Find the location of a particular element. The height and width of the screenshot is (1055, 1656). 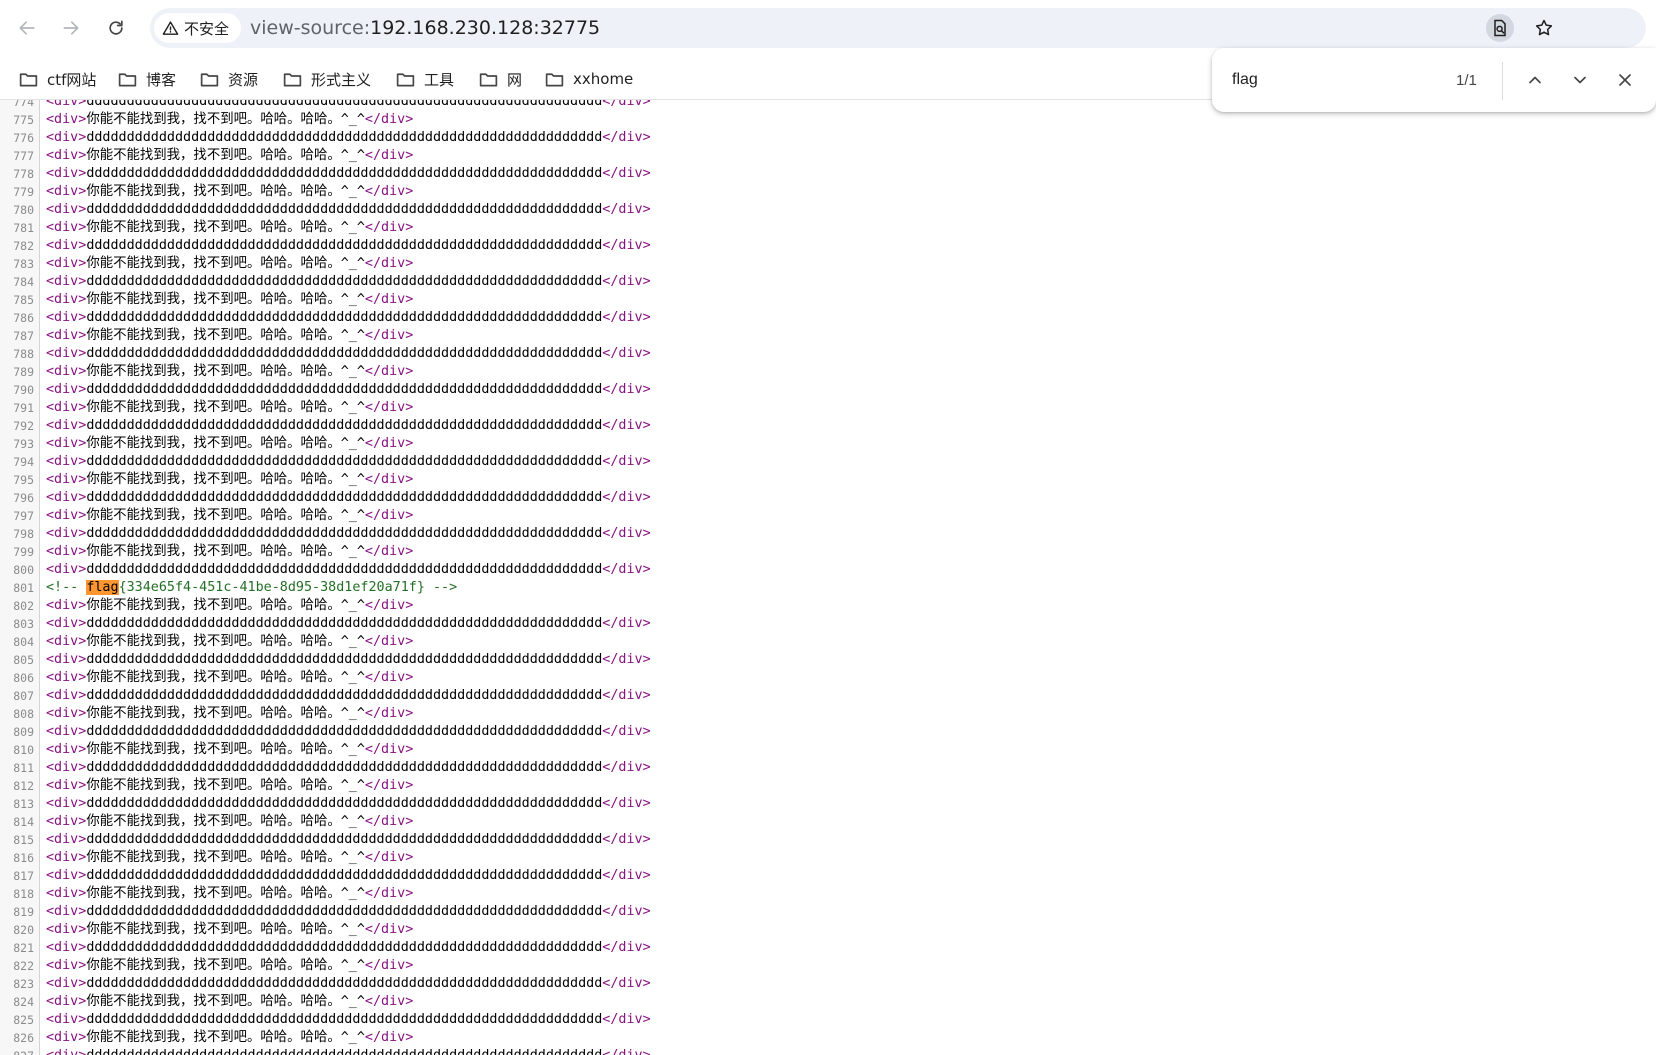

address-bar: 不安全 view-source:192.168.230.128:32775 is located at coordinates (898, 28).